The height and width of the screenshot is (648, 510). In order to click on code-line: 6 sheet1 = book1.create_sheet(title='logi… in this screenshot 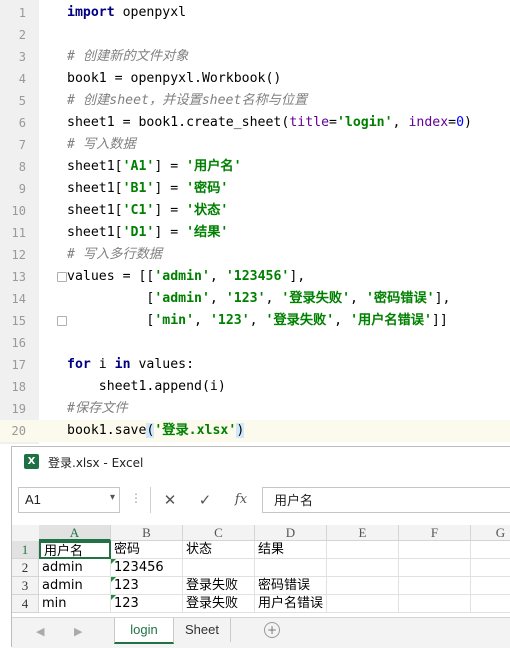, I will do `click(255, 123)`.